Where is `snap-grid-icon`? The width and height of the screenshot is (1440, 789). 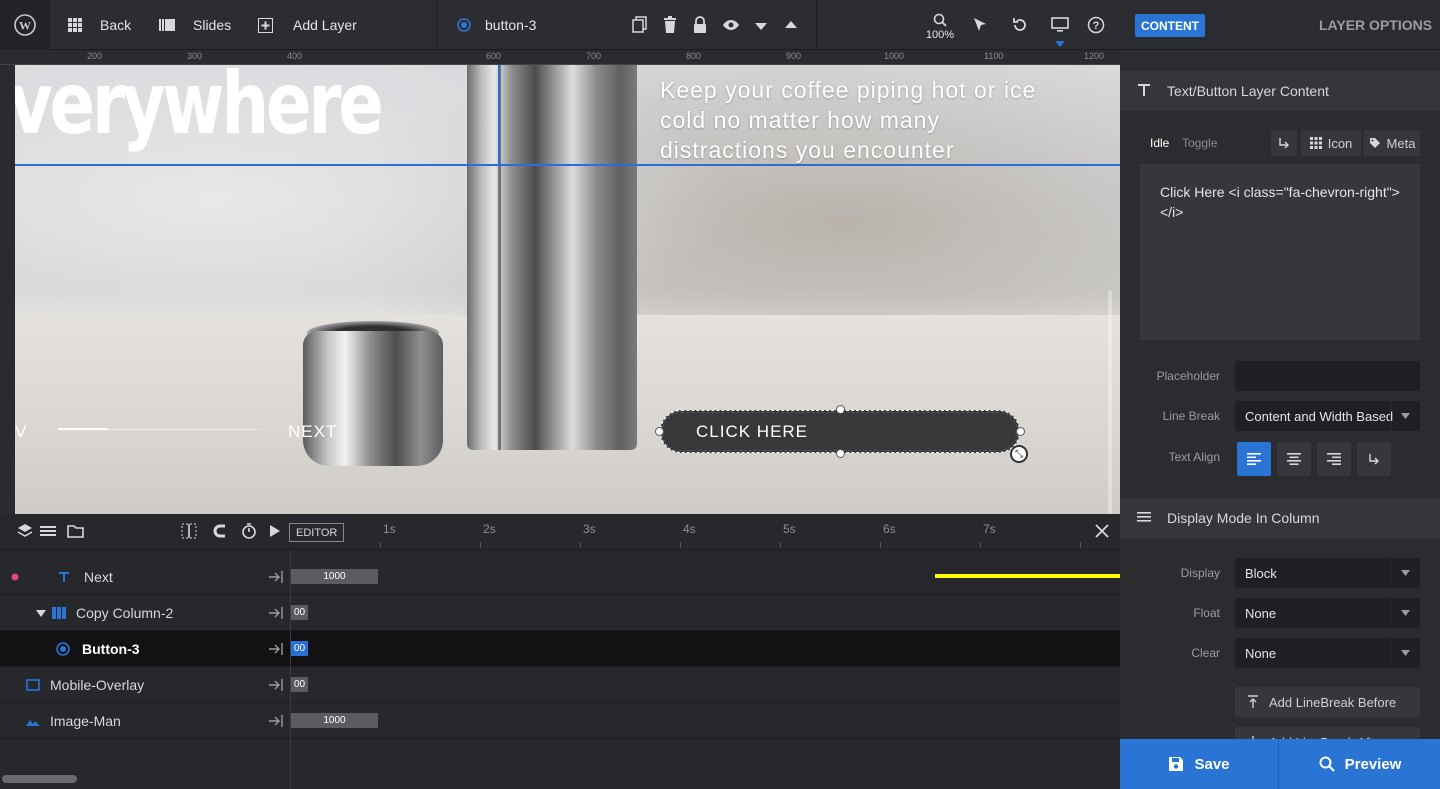 snap-grid-icon is located at coordinates (190, 532).